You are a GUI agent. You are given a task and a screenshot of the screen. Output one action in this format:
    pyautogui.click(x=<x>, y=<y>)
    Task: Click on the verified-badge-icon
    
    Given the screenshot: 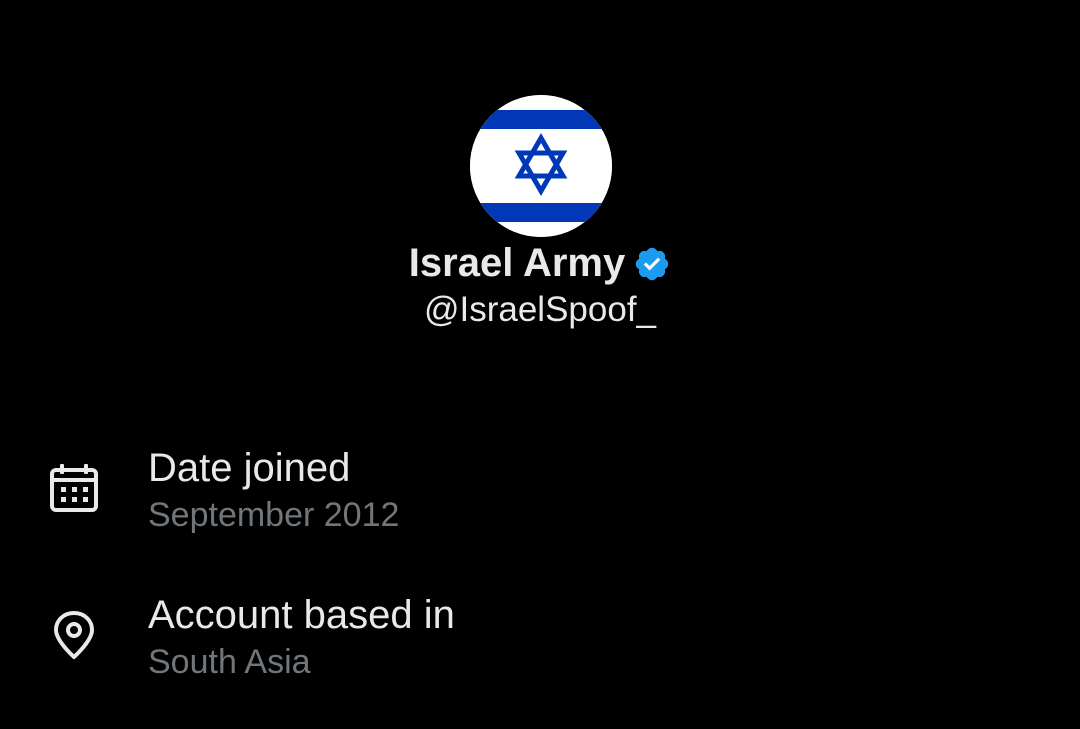 What is the action you would take?
    pyautogui.click(x=652, y=264)
    